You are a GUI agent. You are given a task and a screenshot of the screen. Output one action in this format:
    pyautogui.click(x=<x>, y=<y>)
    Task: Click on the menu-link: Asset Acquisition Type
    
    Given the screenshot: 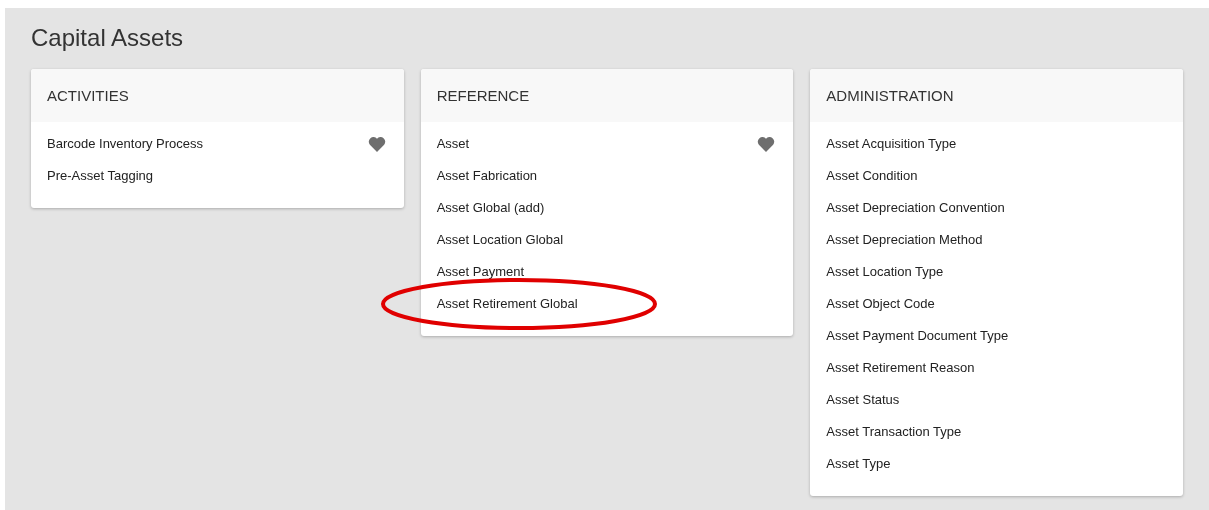 What is the action you would take?
    pyautogui.click(x=891, y=144)
    